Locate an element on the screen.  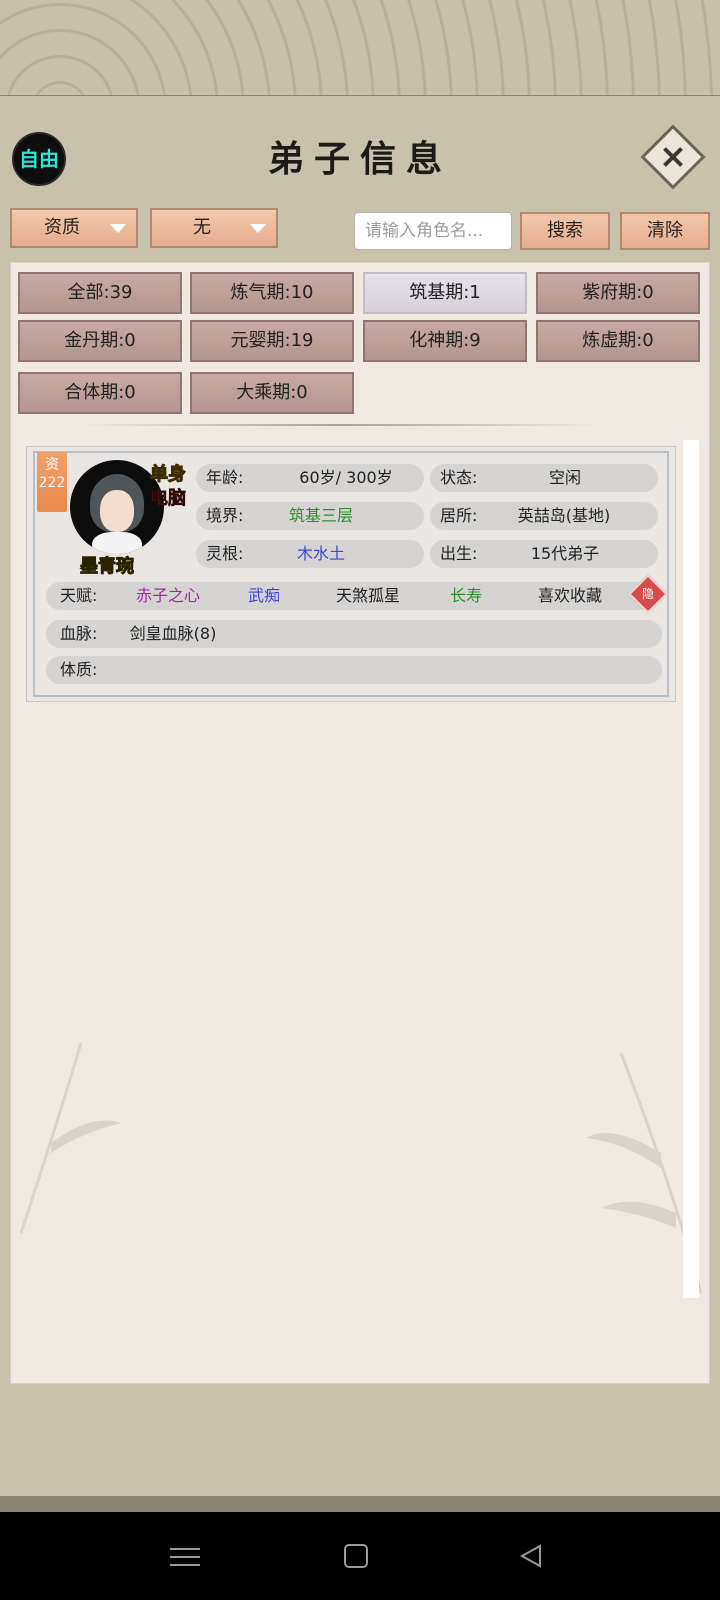
search-button: 搜索 is located at coordinates (565, 231).